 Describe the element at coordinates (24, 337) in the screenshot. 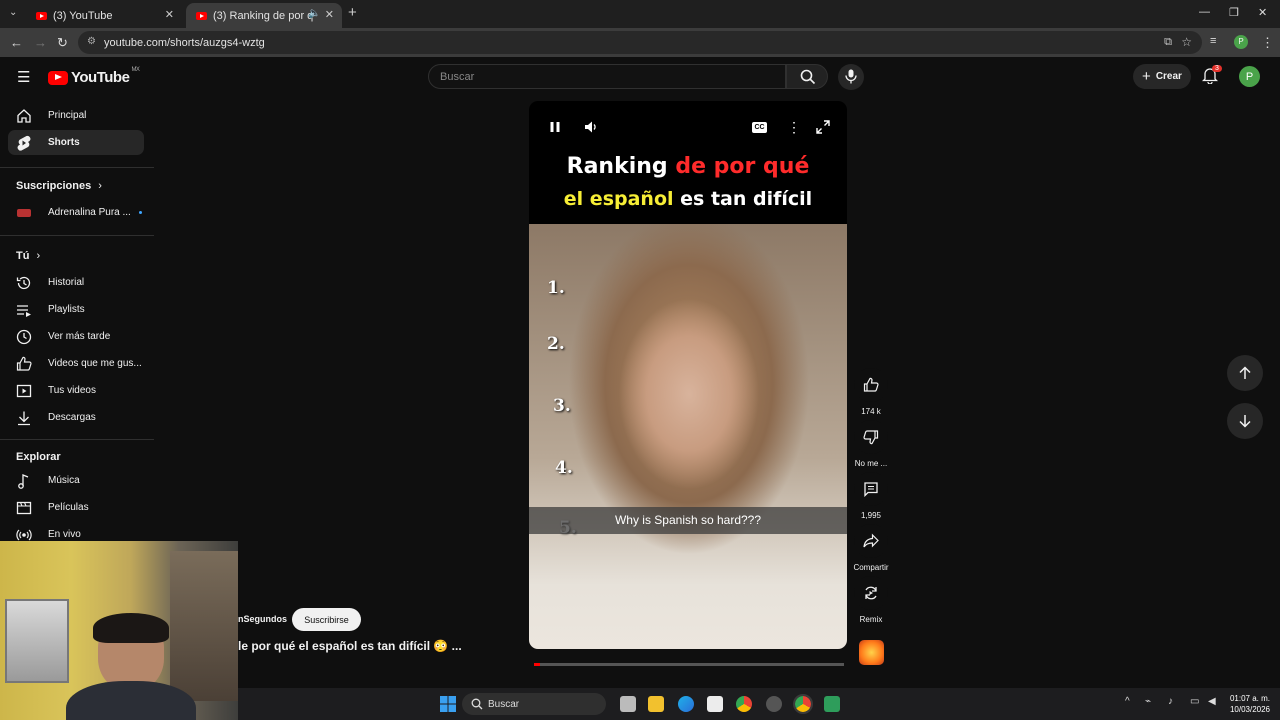

I see `clock-icon` at that location.